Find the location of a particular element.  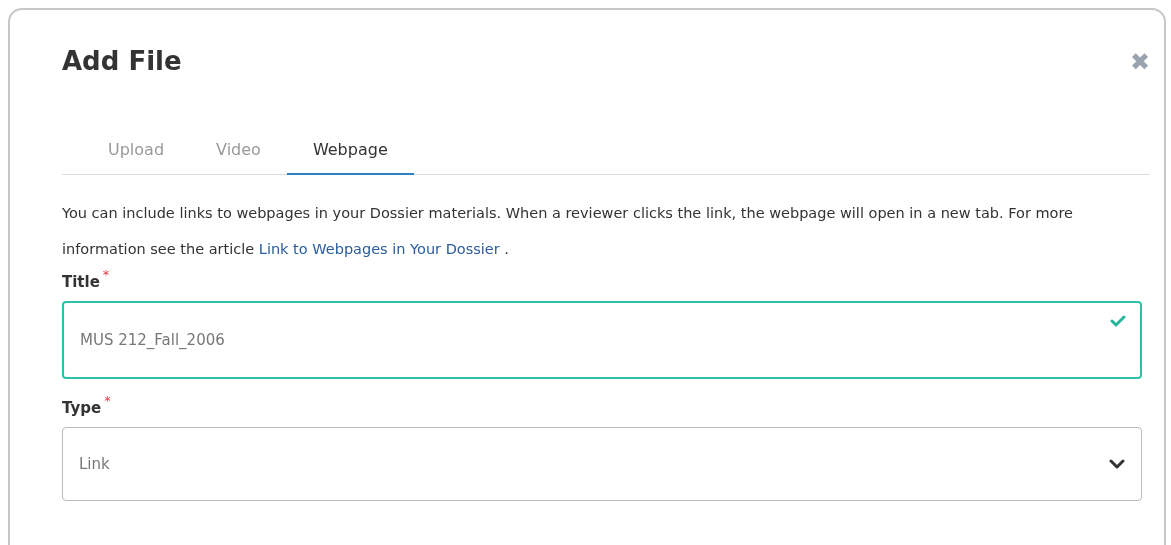

type-dropdown: Link is located at coordinates (602, 464).